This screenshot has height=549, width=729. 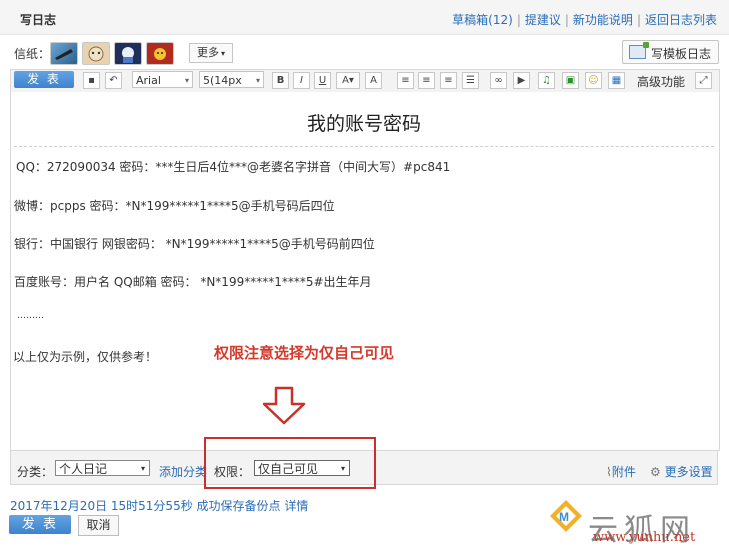 What do you see at coordinates (681, 20) in the screenshot?
I see `back-to-list-link: 返回日志列表` at bounding box center [681, 20].